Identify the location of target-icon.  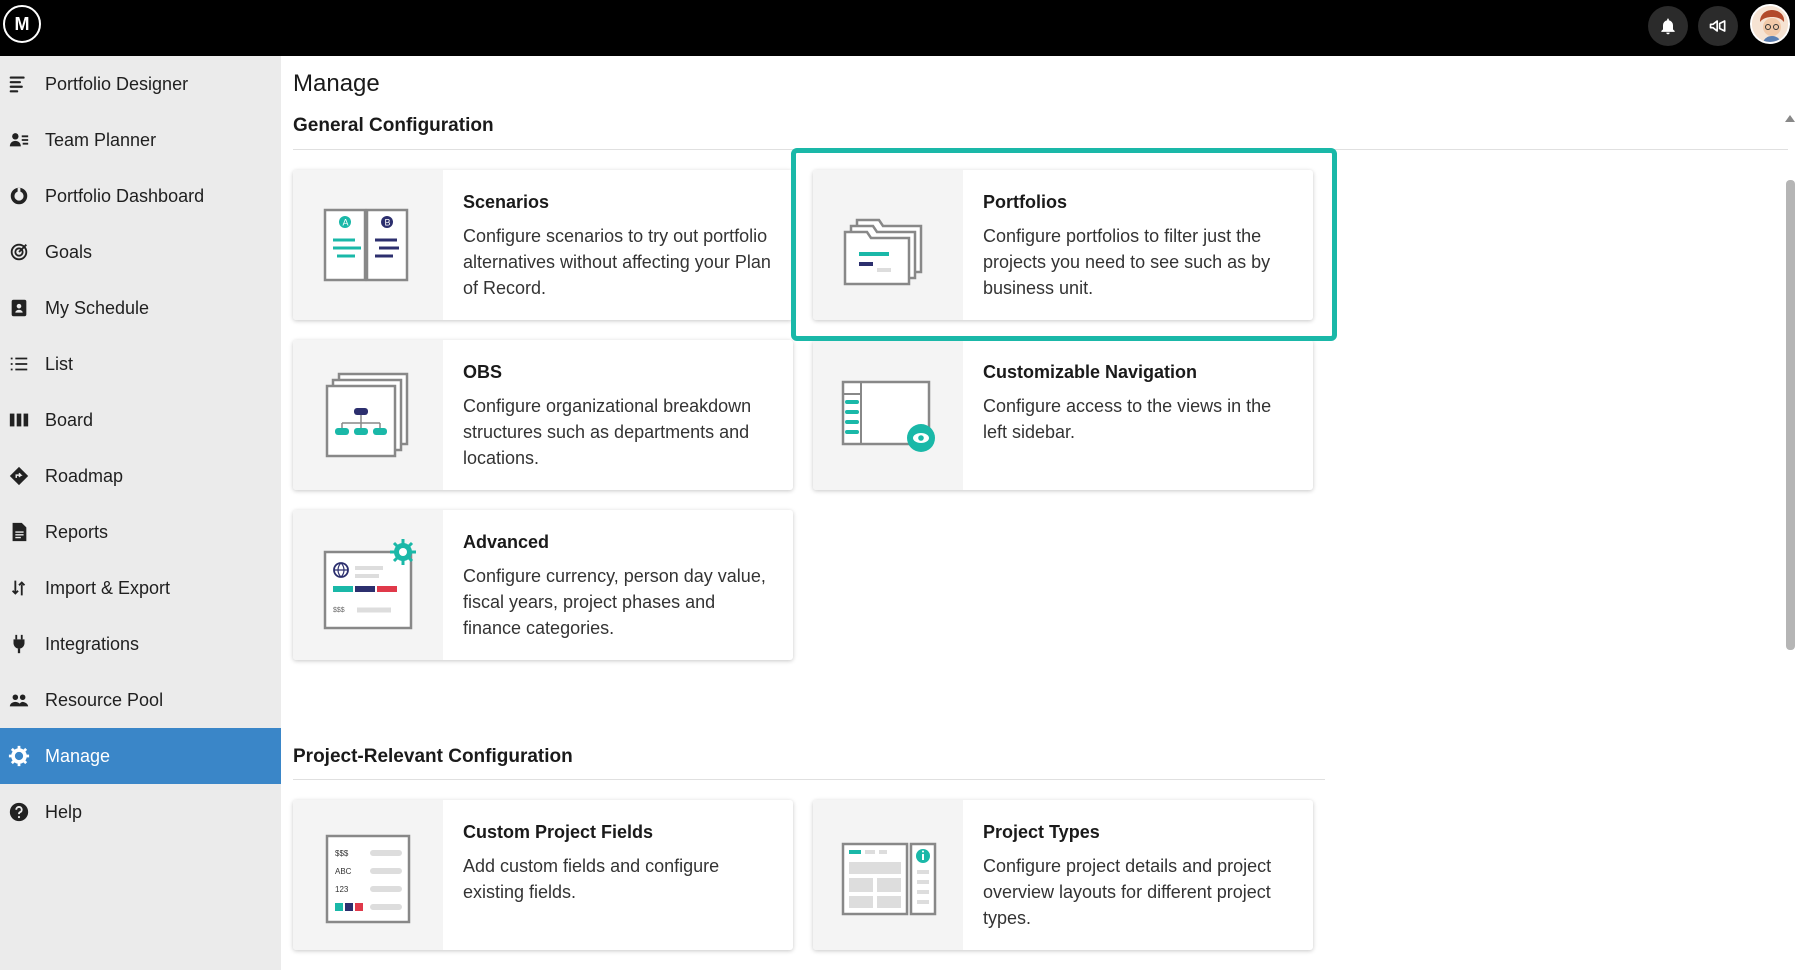
(19, 252).